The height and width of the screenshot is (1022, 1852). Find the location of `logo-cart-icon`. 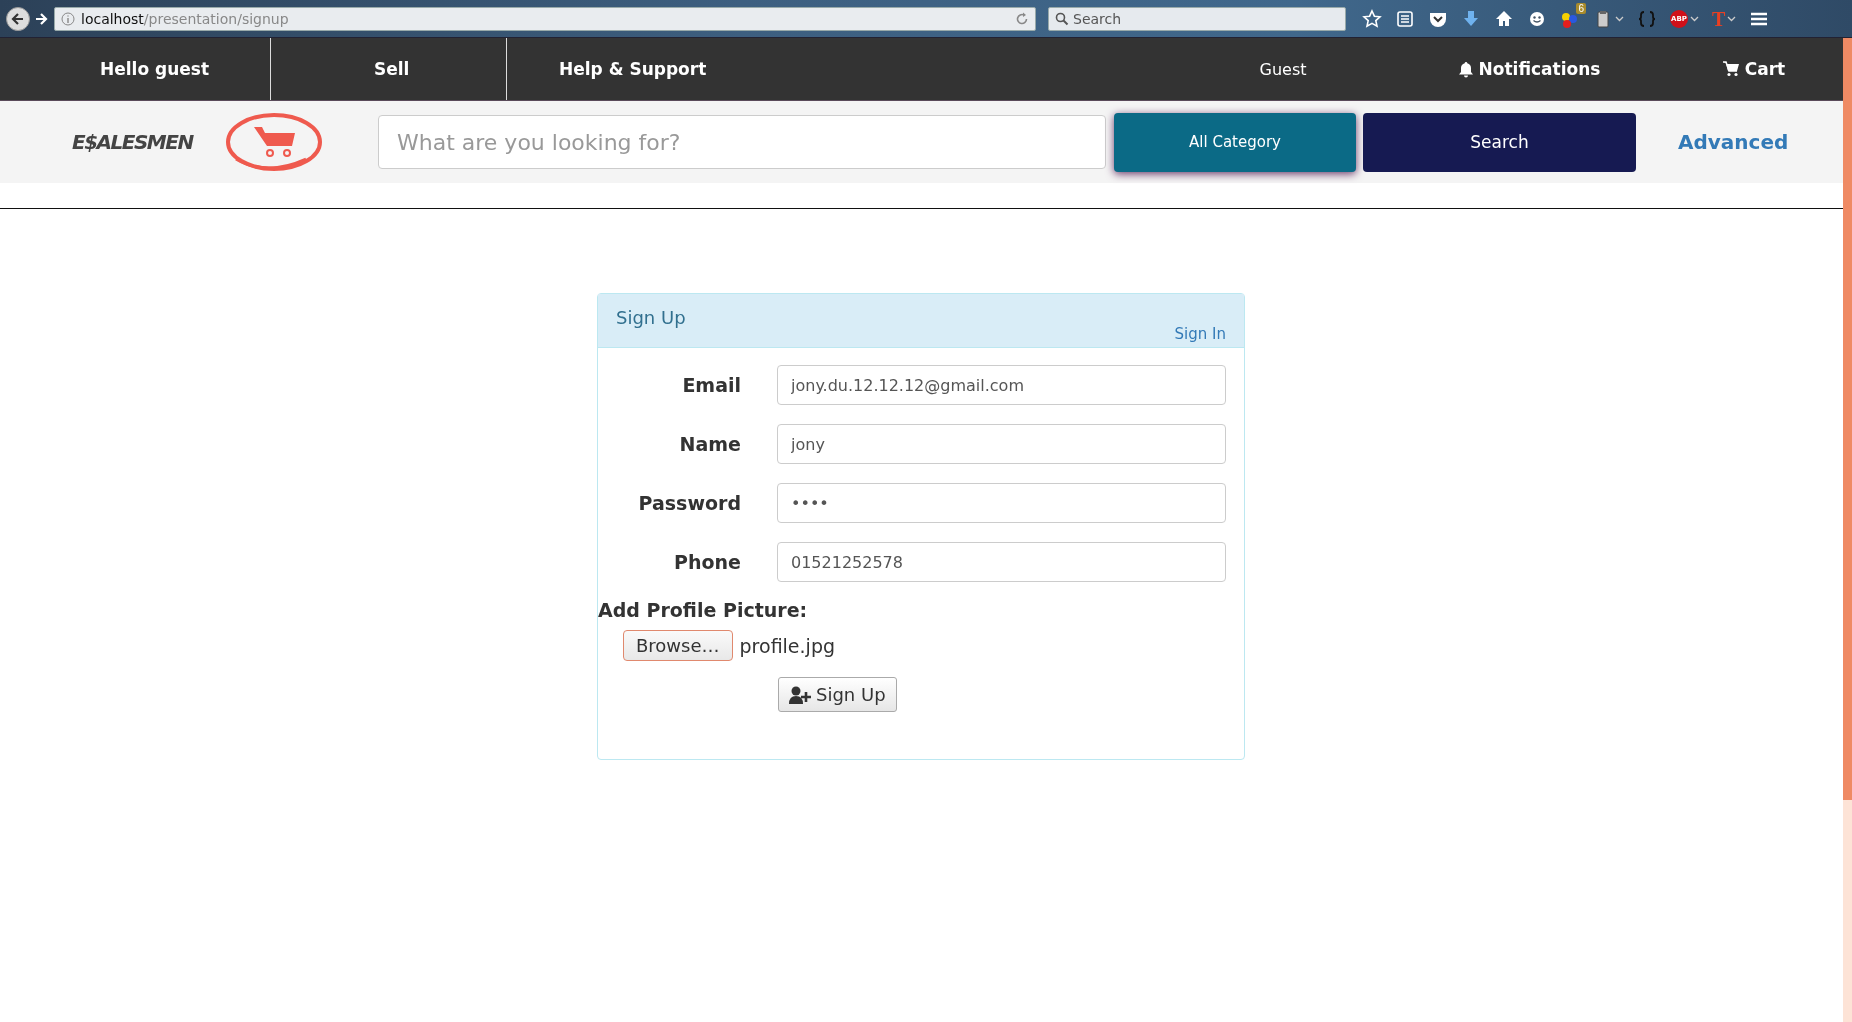

logo-cart-icon is located at coordinates (274, 142).